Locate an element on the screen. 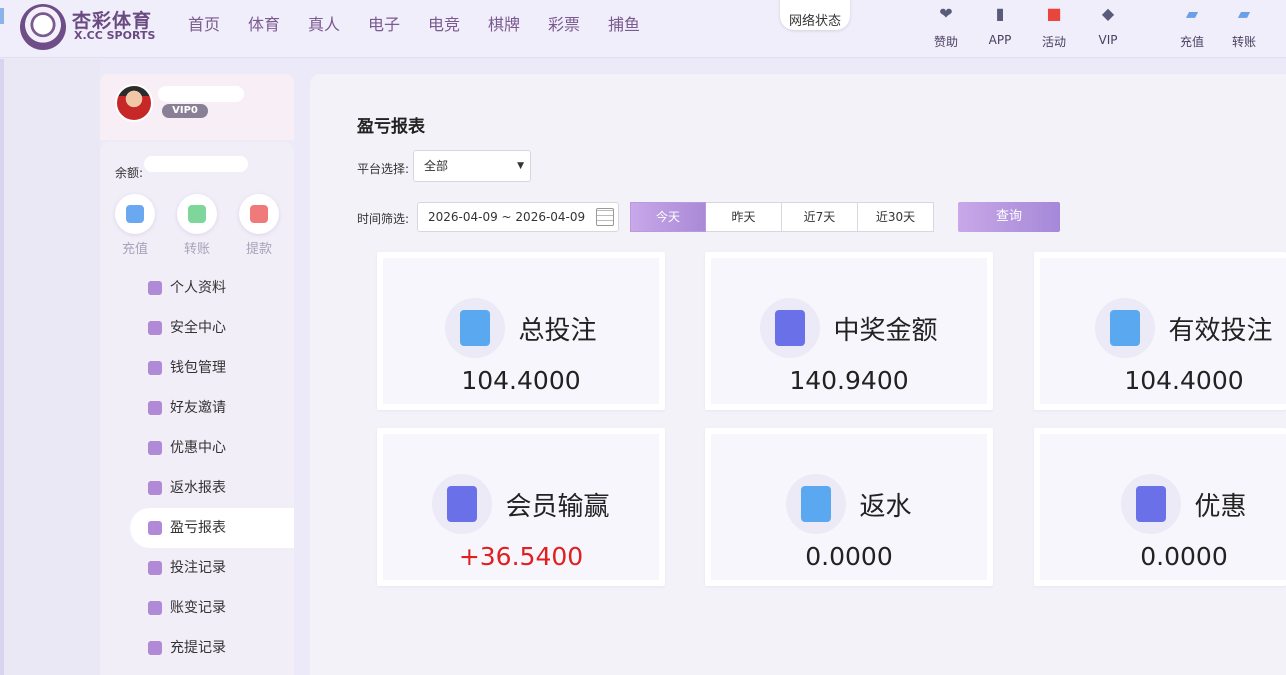 This screenshot has height=675, width=1286. quick-deposit-button: 充值 is located at coordinates (135, 225).